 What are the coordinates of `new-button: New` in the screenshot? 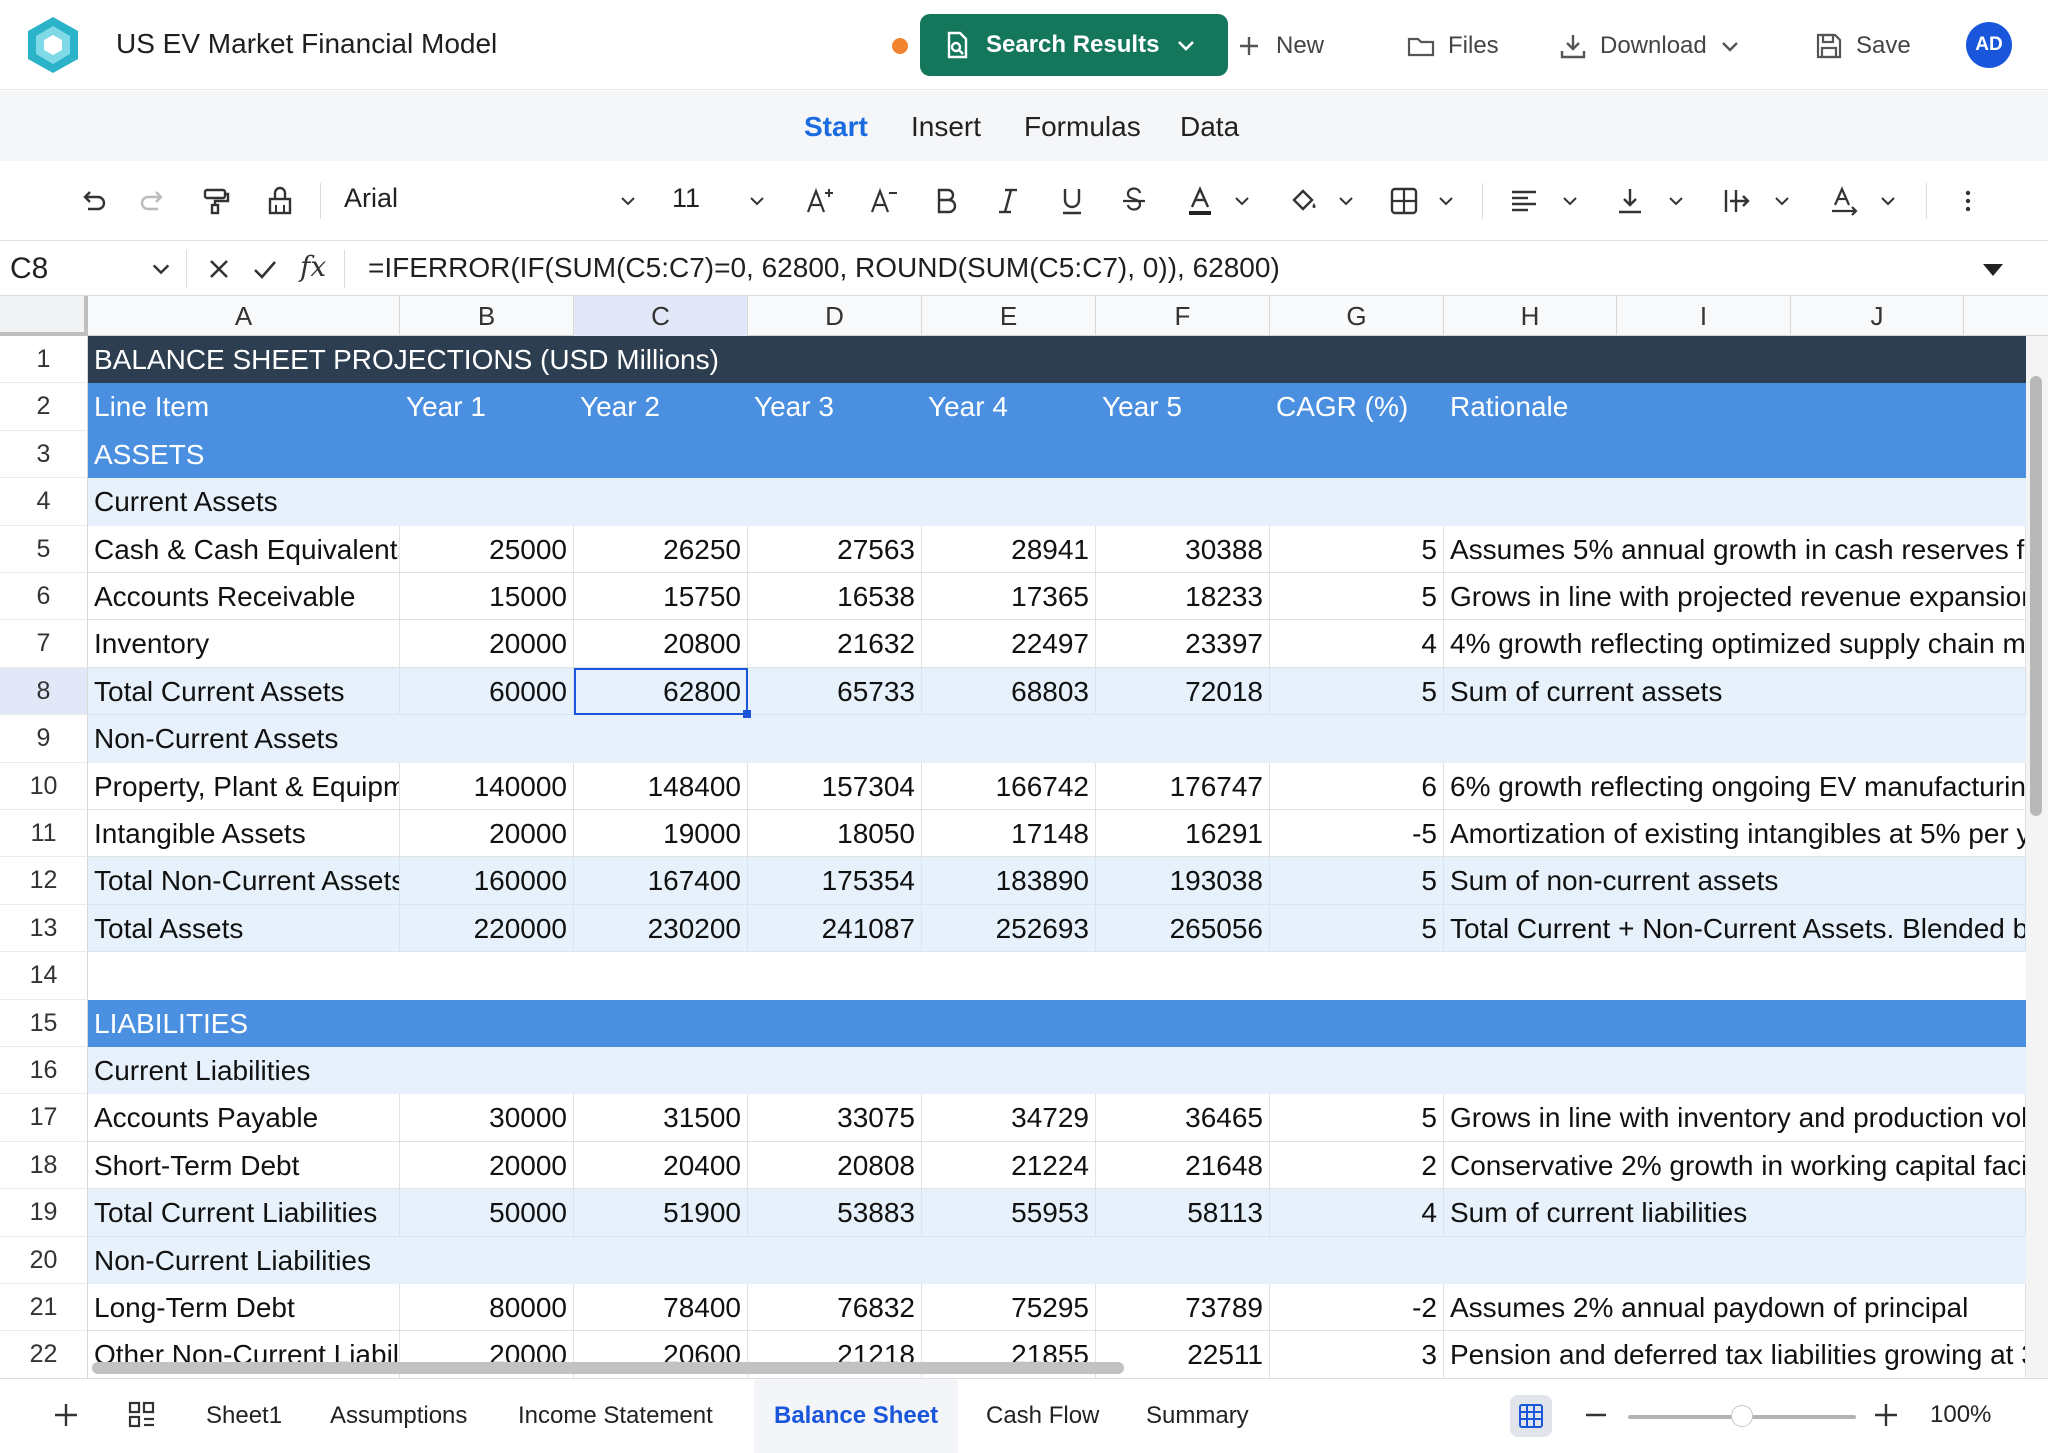 It's located at (1279, 46).